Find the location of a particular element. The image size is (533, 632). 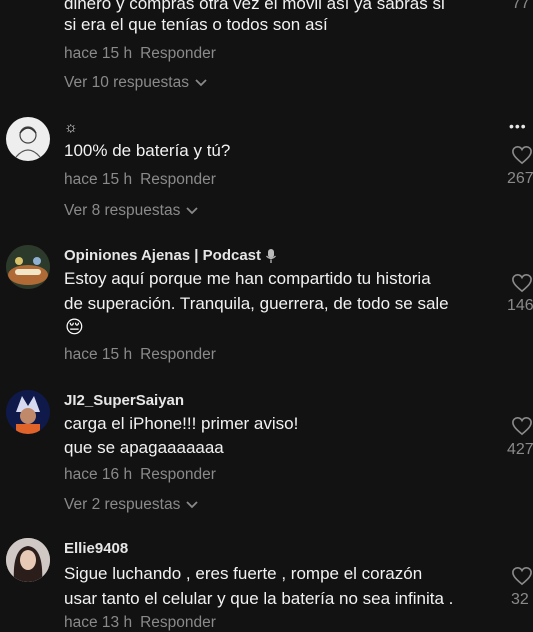

comment-text-line: si era el que tenías o todos son así is located at coordinates (196, 24).